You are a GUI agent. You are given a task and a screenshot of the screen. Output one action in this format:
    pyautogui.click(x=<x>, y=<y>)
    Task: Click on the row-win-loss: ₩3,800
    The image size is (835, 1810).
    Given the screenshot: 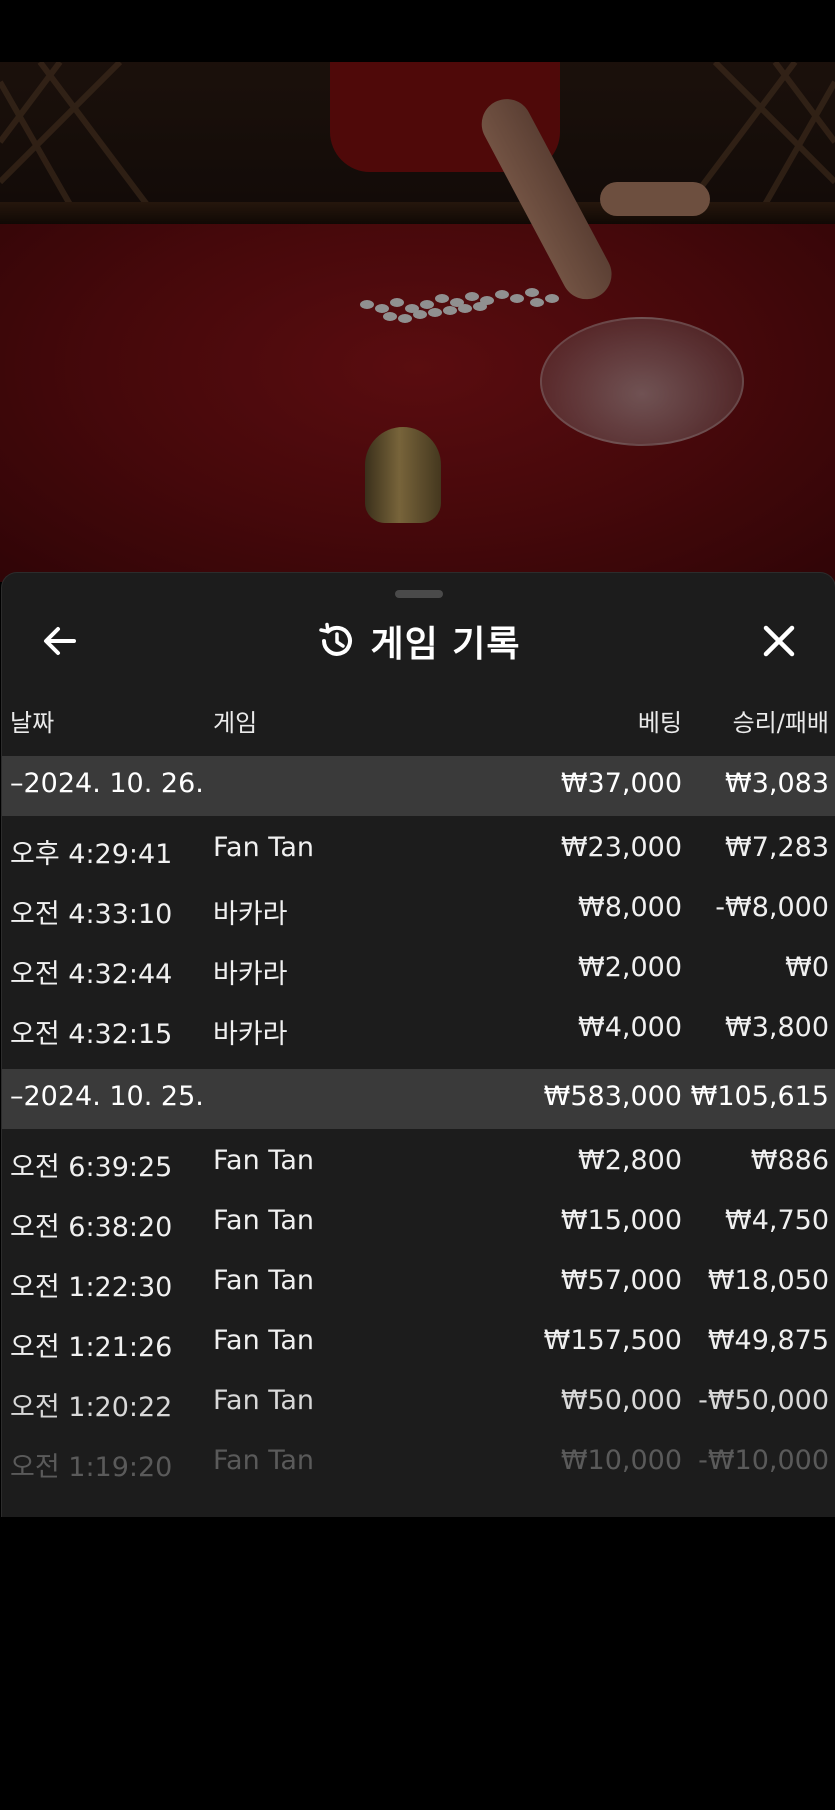 What is the action you would take?
    pyautogui.click(x=777, y=1027)
    